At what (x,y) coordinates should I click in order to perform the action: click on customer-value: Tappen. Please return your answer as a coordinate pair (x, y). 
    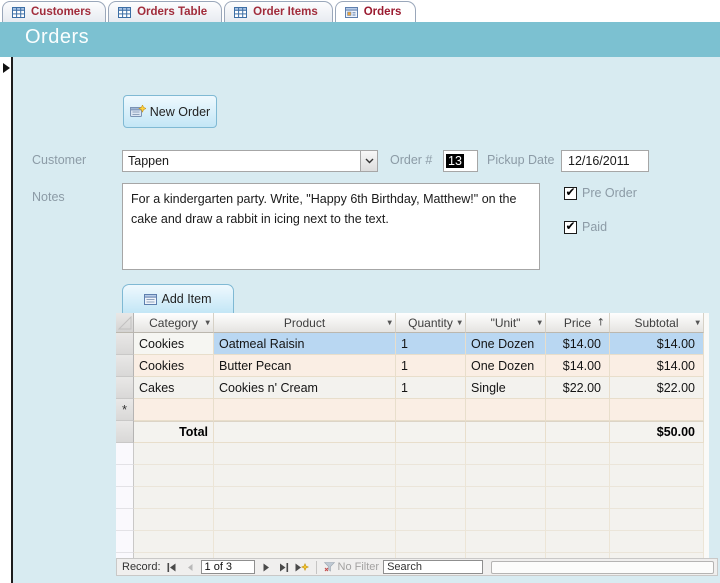
    Looking at the image, I should click on (241, 161).